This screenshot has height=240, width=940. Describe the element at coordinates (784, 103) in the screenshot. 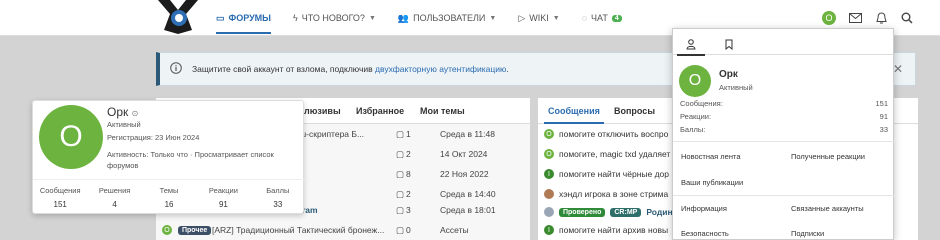

I see `menu-stat-messages: Сообщения: 151` at that location.